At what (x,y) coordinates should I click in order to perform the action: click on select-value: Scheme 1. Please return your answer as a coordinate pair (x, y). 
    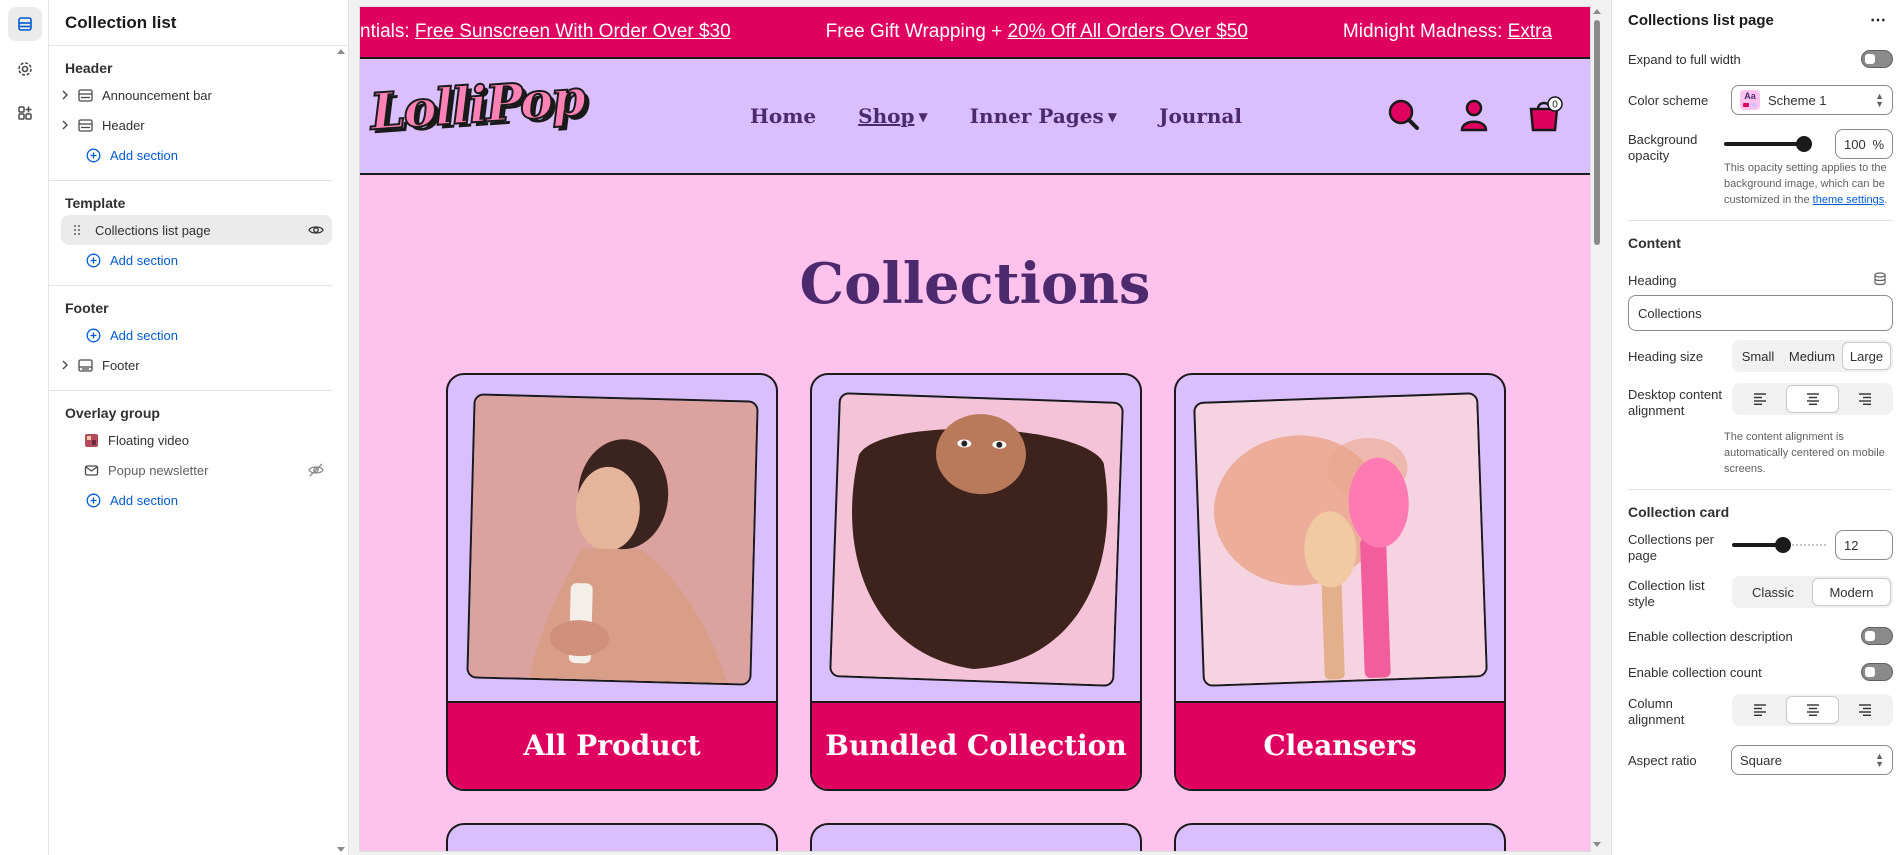
    Looking at the image, I should click on (1797, 100).